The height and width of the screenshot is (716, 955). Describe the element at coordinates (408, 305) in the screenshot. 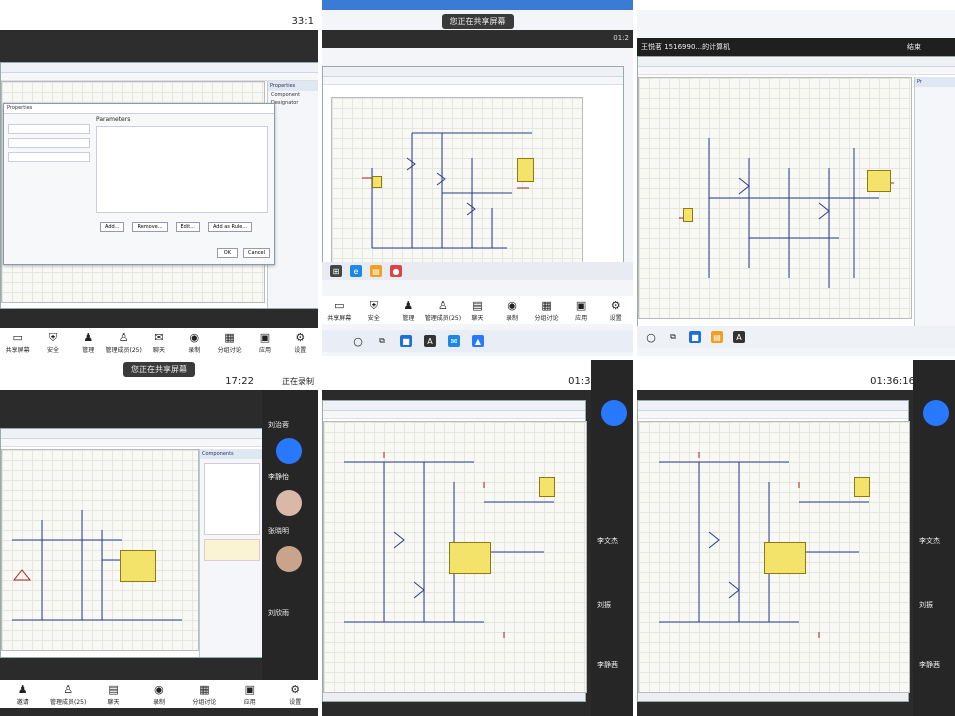

I see `participants-icon: ♟` at that location.